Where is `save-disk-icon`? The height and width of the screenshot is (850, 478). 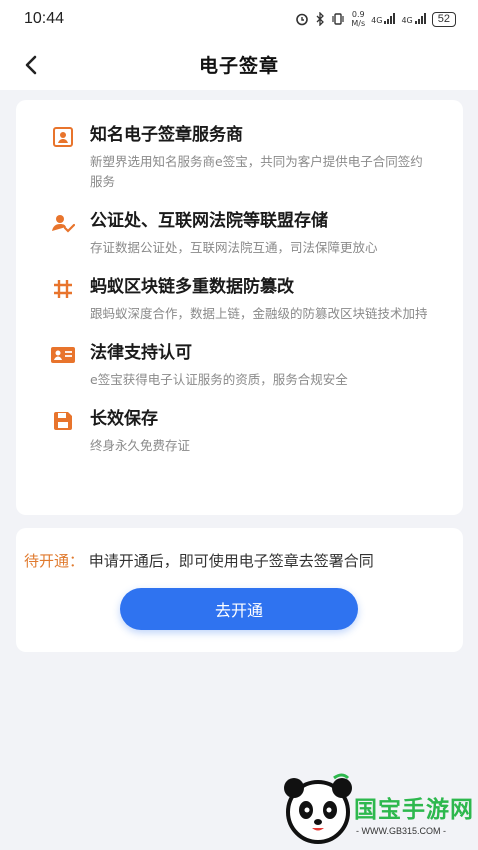
save-disk-icon is located at coordinates (63, 421).